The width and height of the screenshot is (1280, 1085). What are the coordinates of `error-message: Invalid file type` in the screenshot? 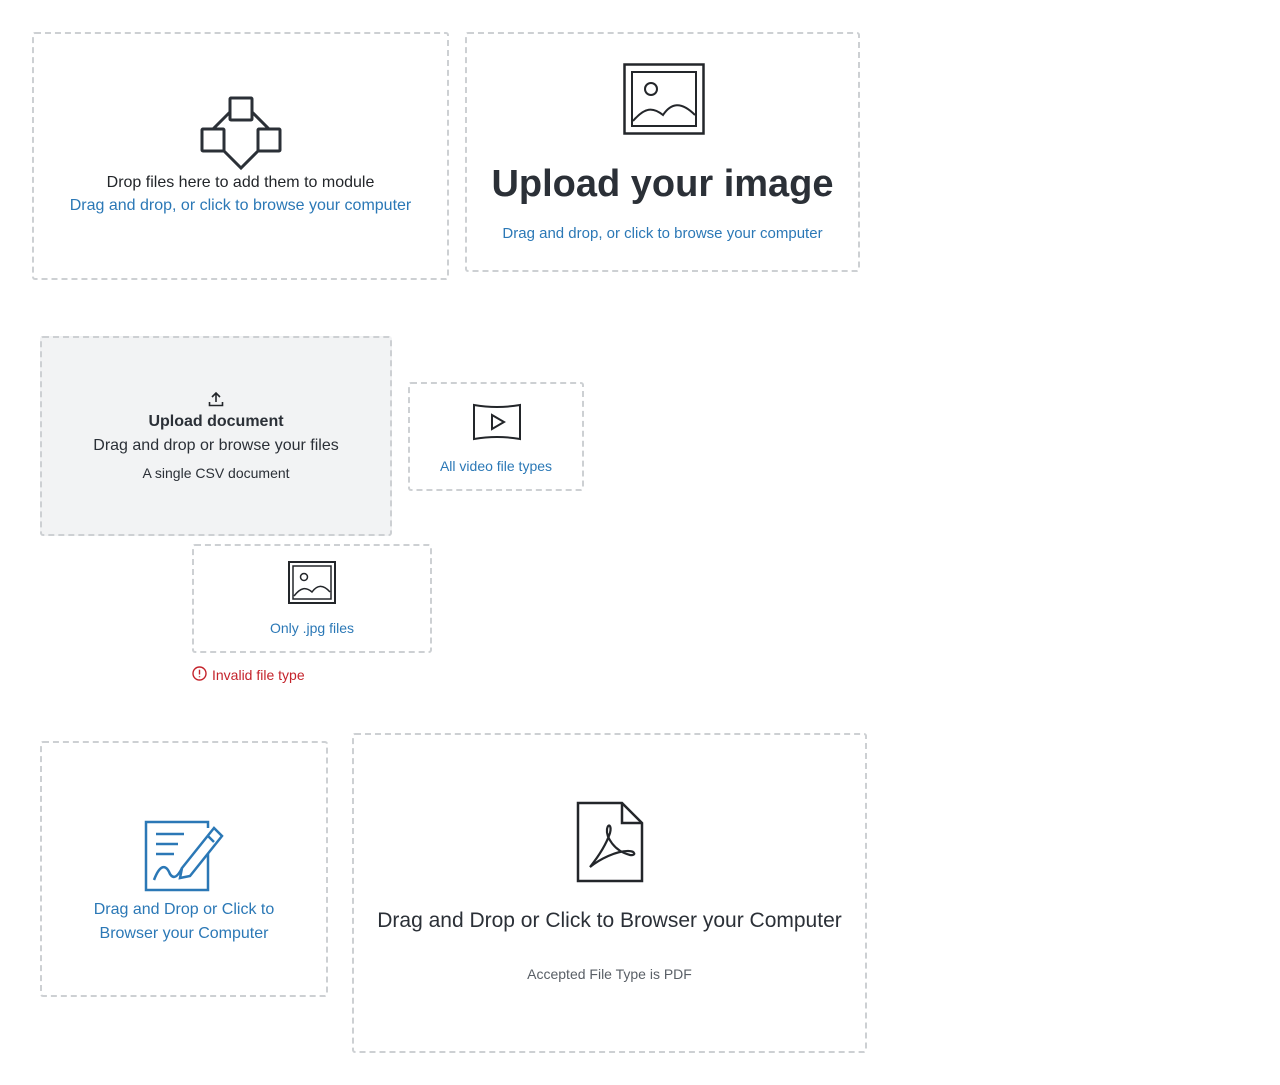 It's located at (248, 675).